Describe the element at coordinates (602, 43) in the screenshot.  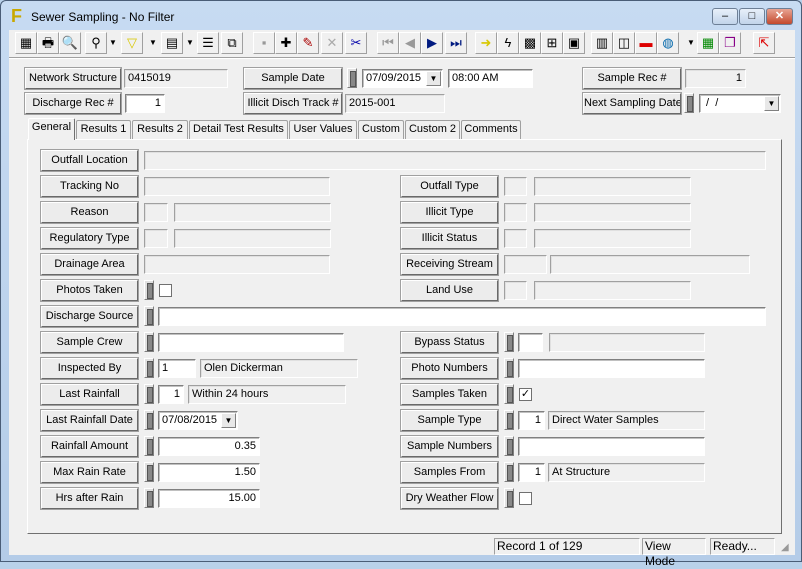
I see `calculator-icon: ▥` at that location.